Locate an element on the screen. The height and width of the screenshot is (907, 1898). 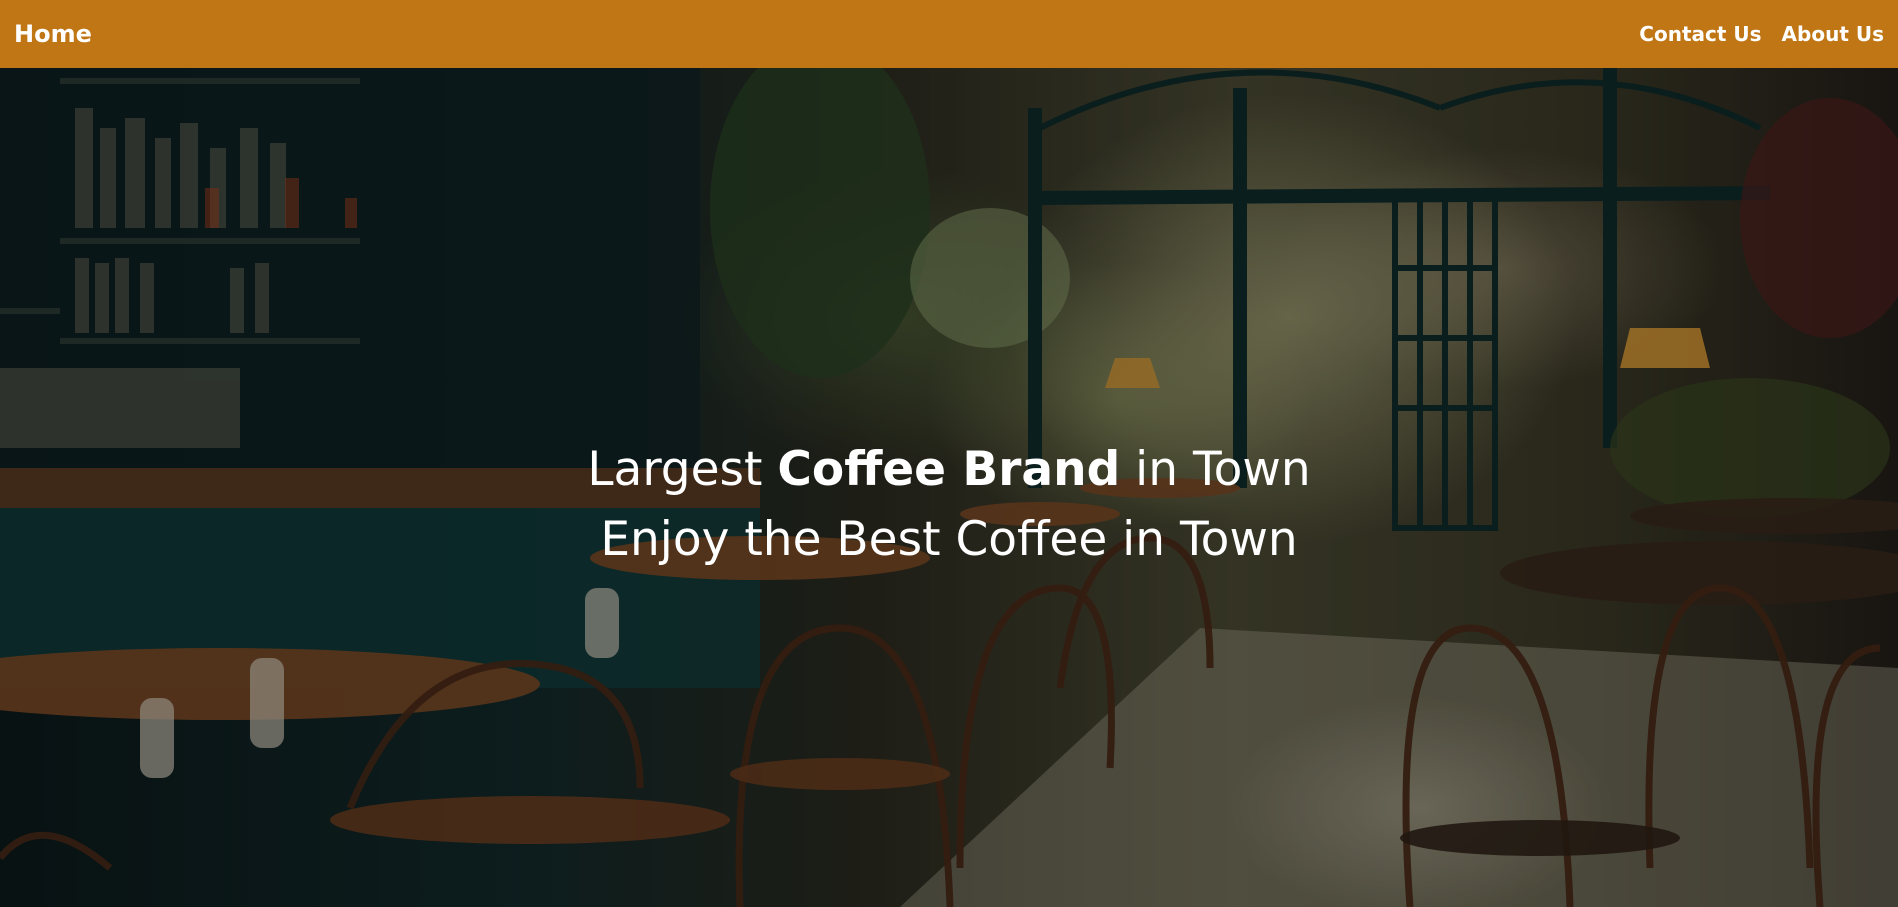
top-navbar: Home Contact Us About Us is located at coordinates (949, 34).